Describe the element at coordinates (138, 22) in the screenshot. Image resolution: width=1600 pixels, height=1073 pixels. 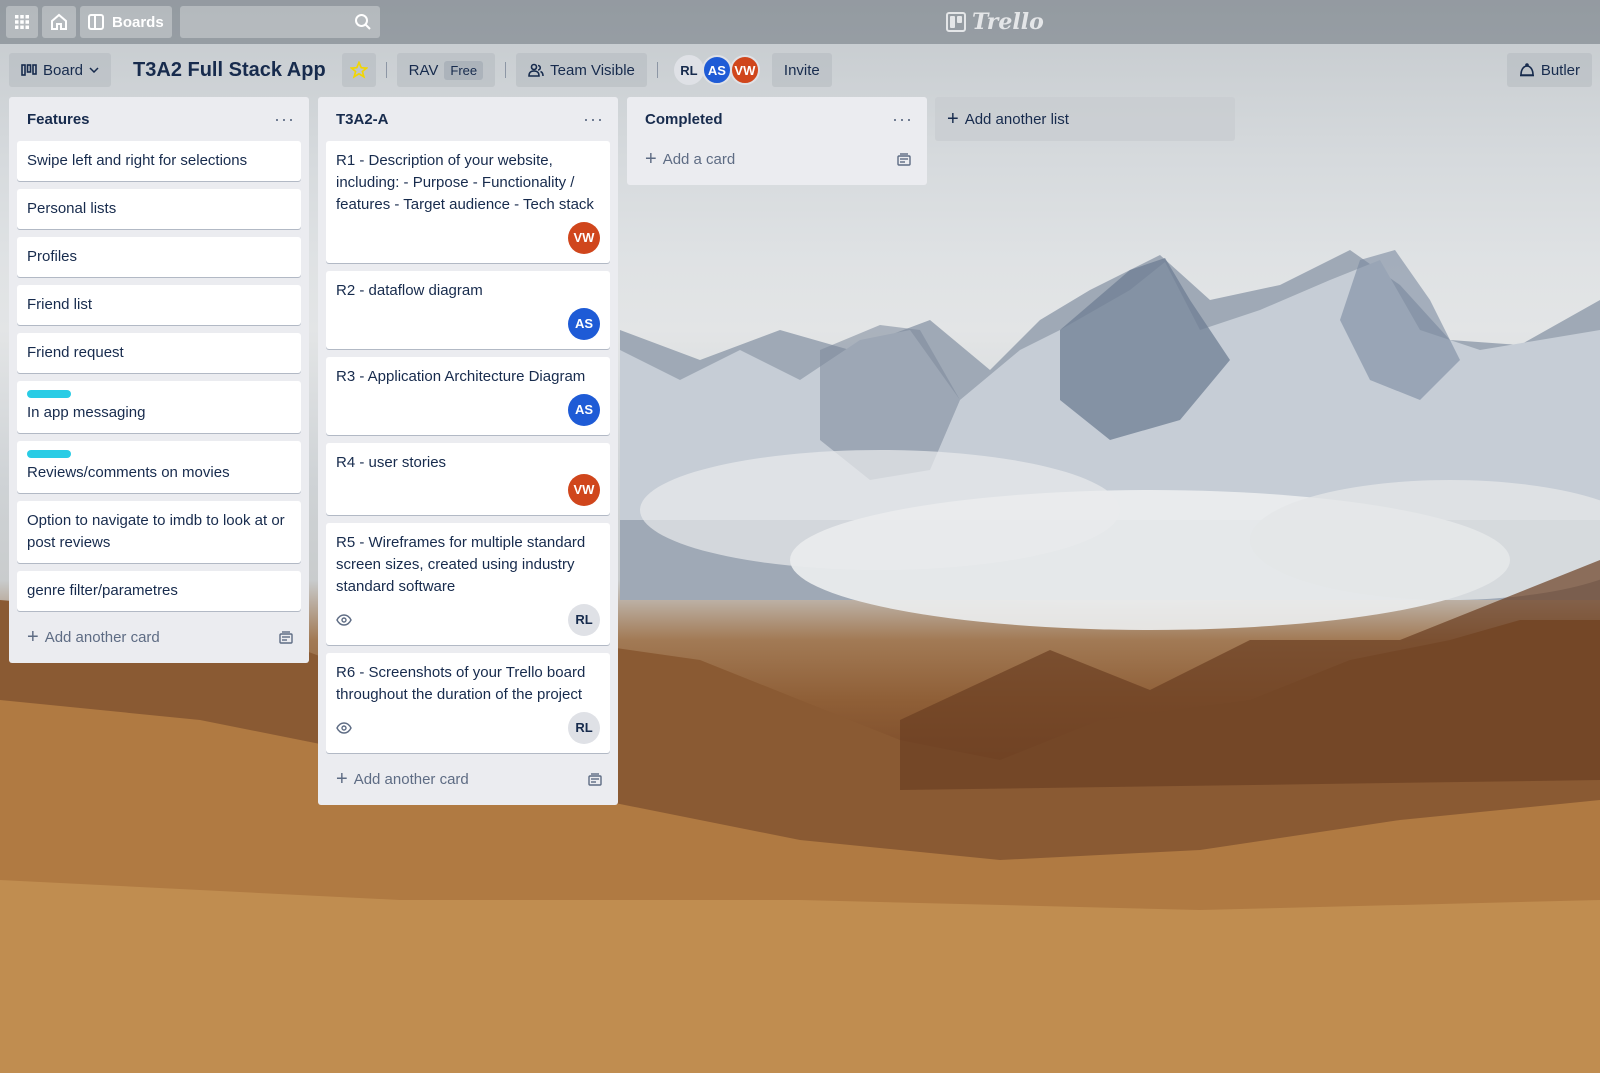
I see `boards-label: Boards` at that location.